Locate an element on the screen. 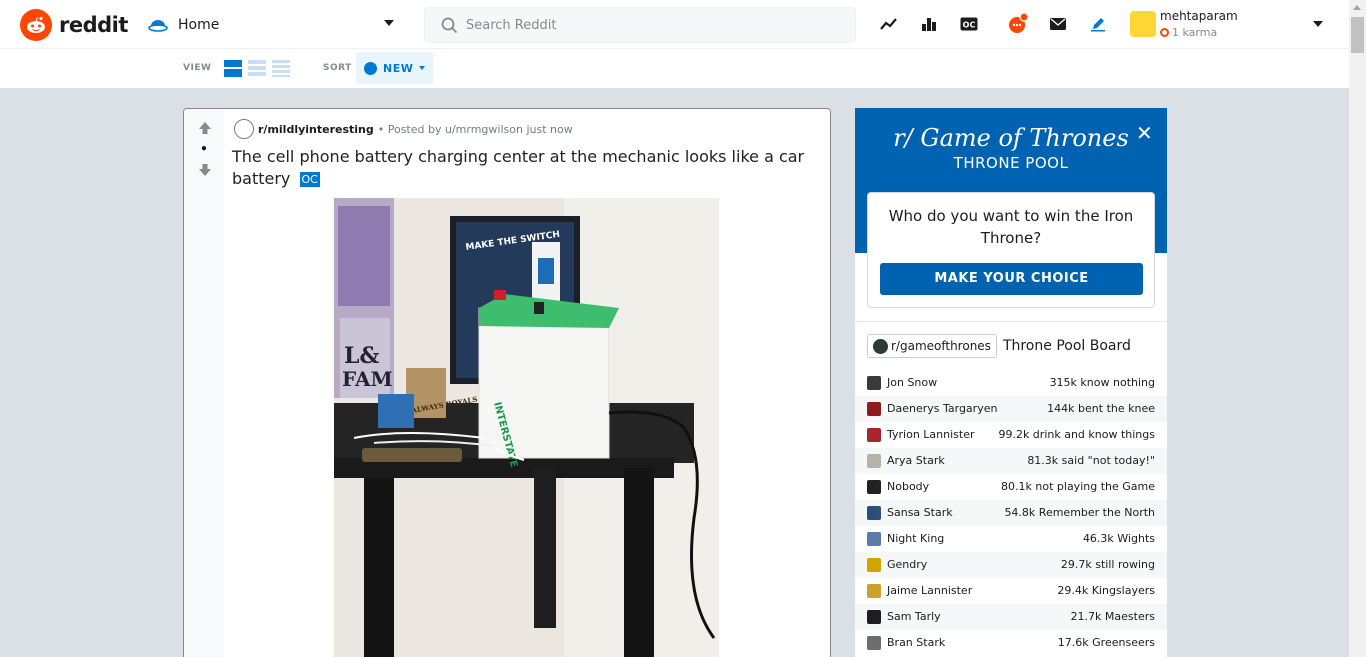 This screenshot has height=657, width=1366. subreddit-pill: r/gameofthrones is located at coordinates (932, 346).